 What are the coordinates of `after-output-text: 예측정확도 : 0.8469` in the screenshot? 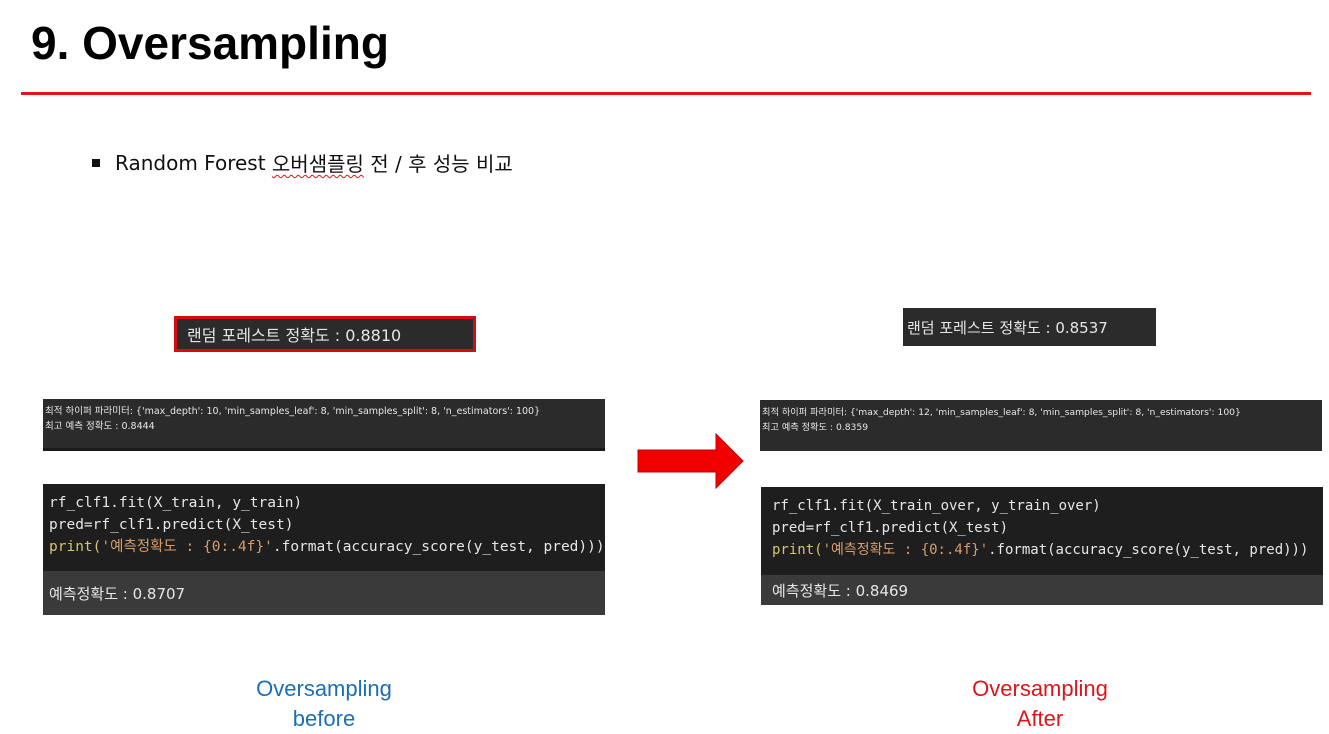 It's located at (840, 590).